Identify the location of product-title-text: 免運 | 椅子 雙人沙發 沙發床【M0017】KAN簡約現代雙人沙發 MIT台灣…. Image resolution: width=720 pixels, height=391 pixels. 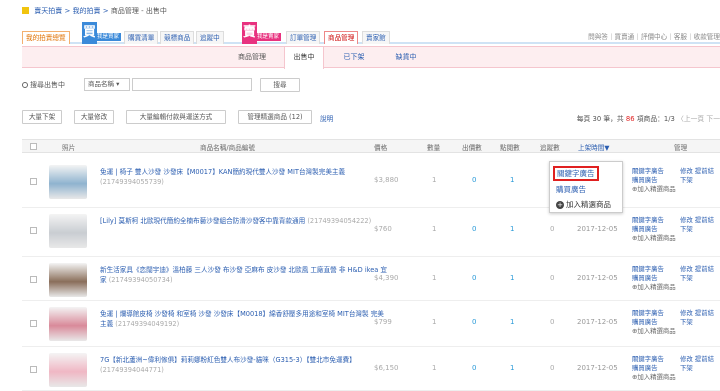
(222, 172).